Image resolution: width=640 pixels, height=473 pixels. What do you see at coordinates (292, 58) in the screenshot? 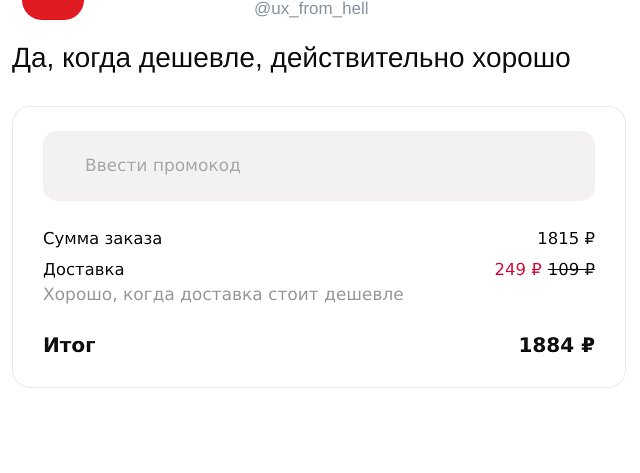
I see `post-text: Да, когда дешевле, действительно хорошо` at bounding box center [292, 58].